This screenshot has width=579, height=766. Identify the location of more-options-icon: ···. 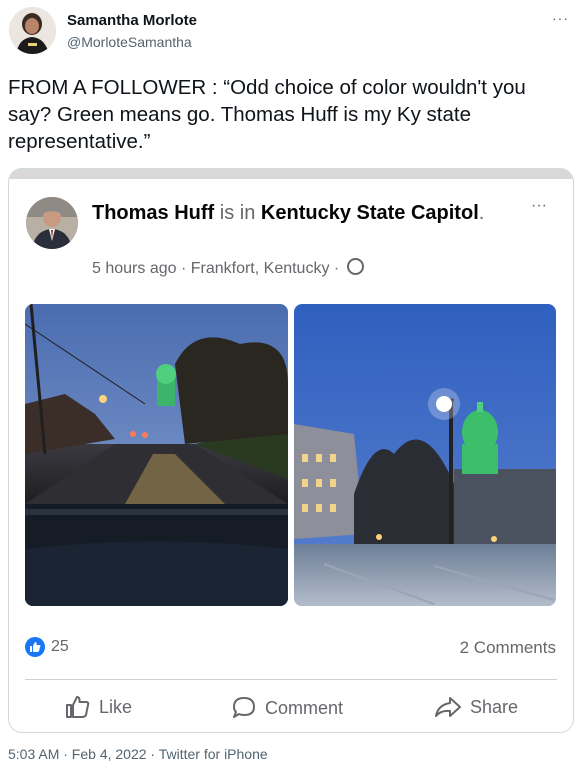
(560, 18).